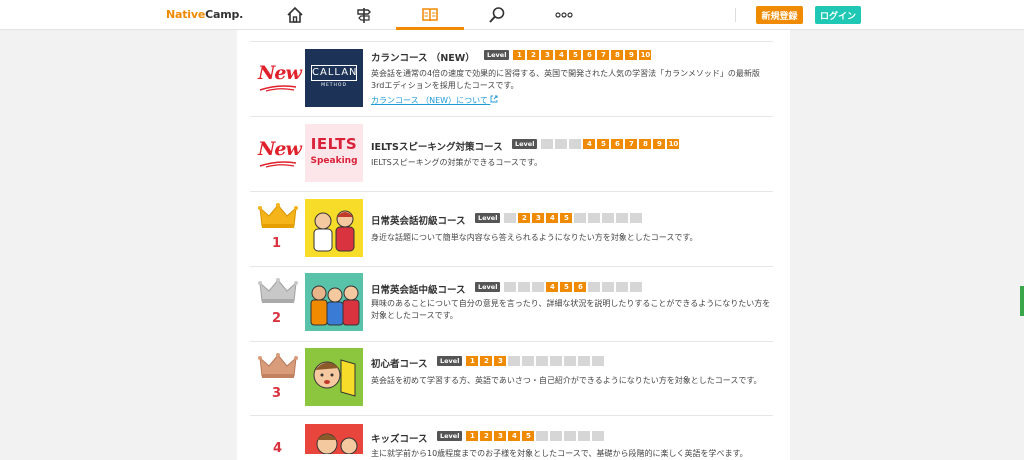  I want to click on course-title: キッズコース, so click(399, 438).